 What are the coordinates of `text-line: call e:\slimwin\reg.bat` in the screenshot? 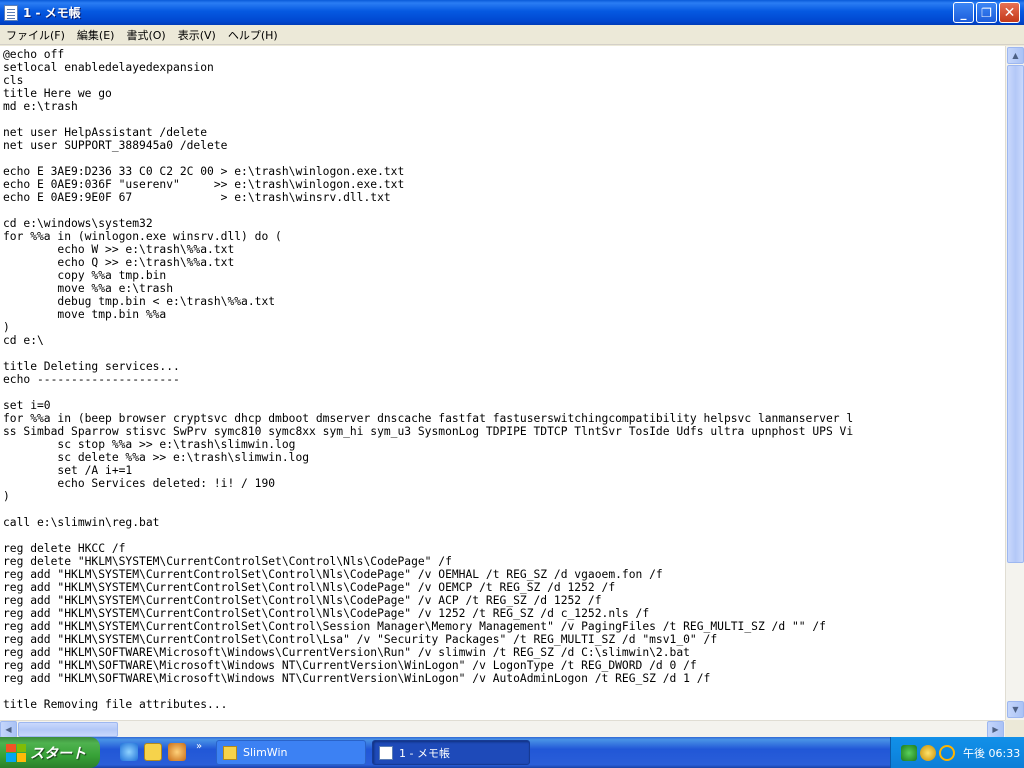 It's located at (81, 522).